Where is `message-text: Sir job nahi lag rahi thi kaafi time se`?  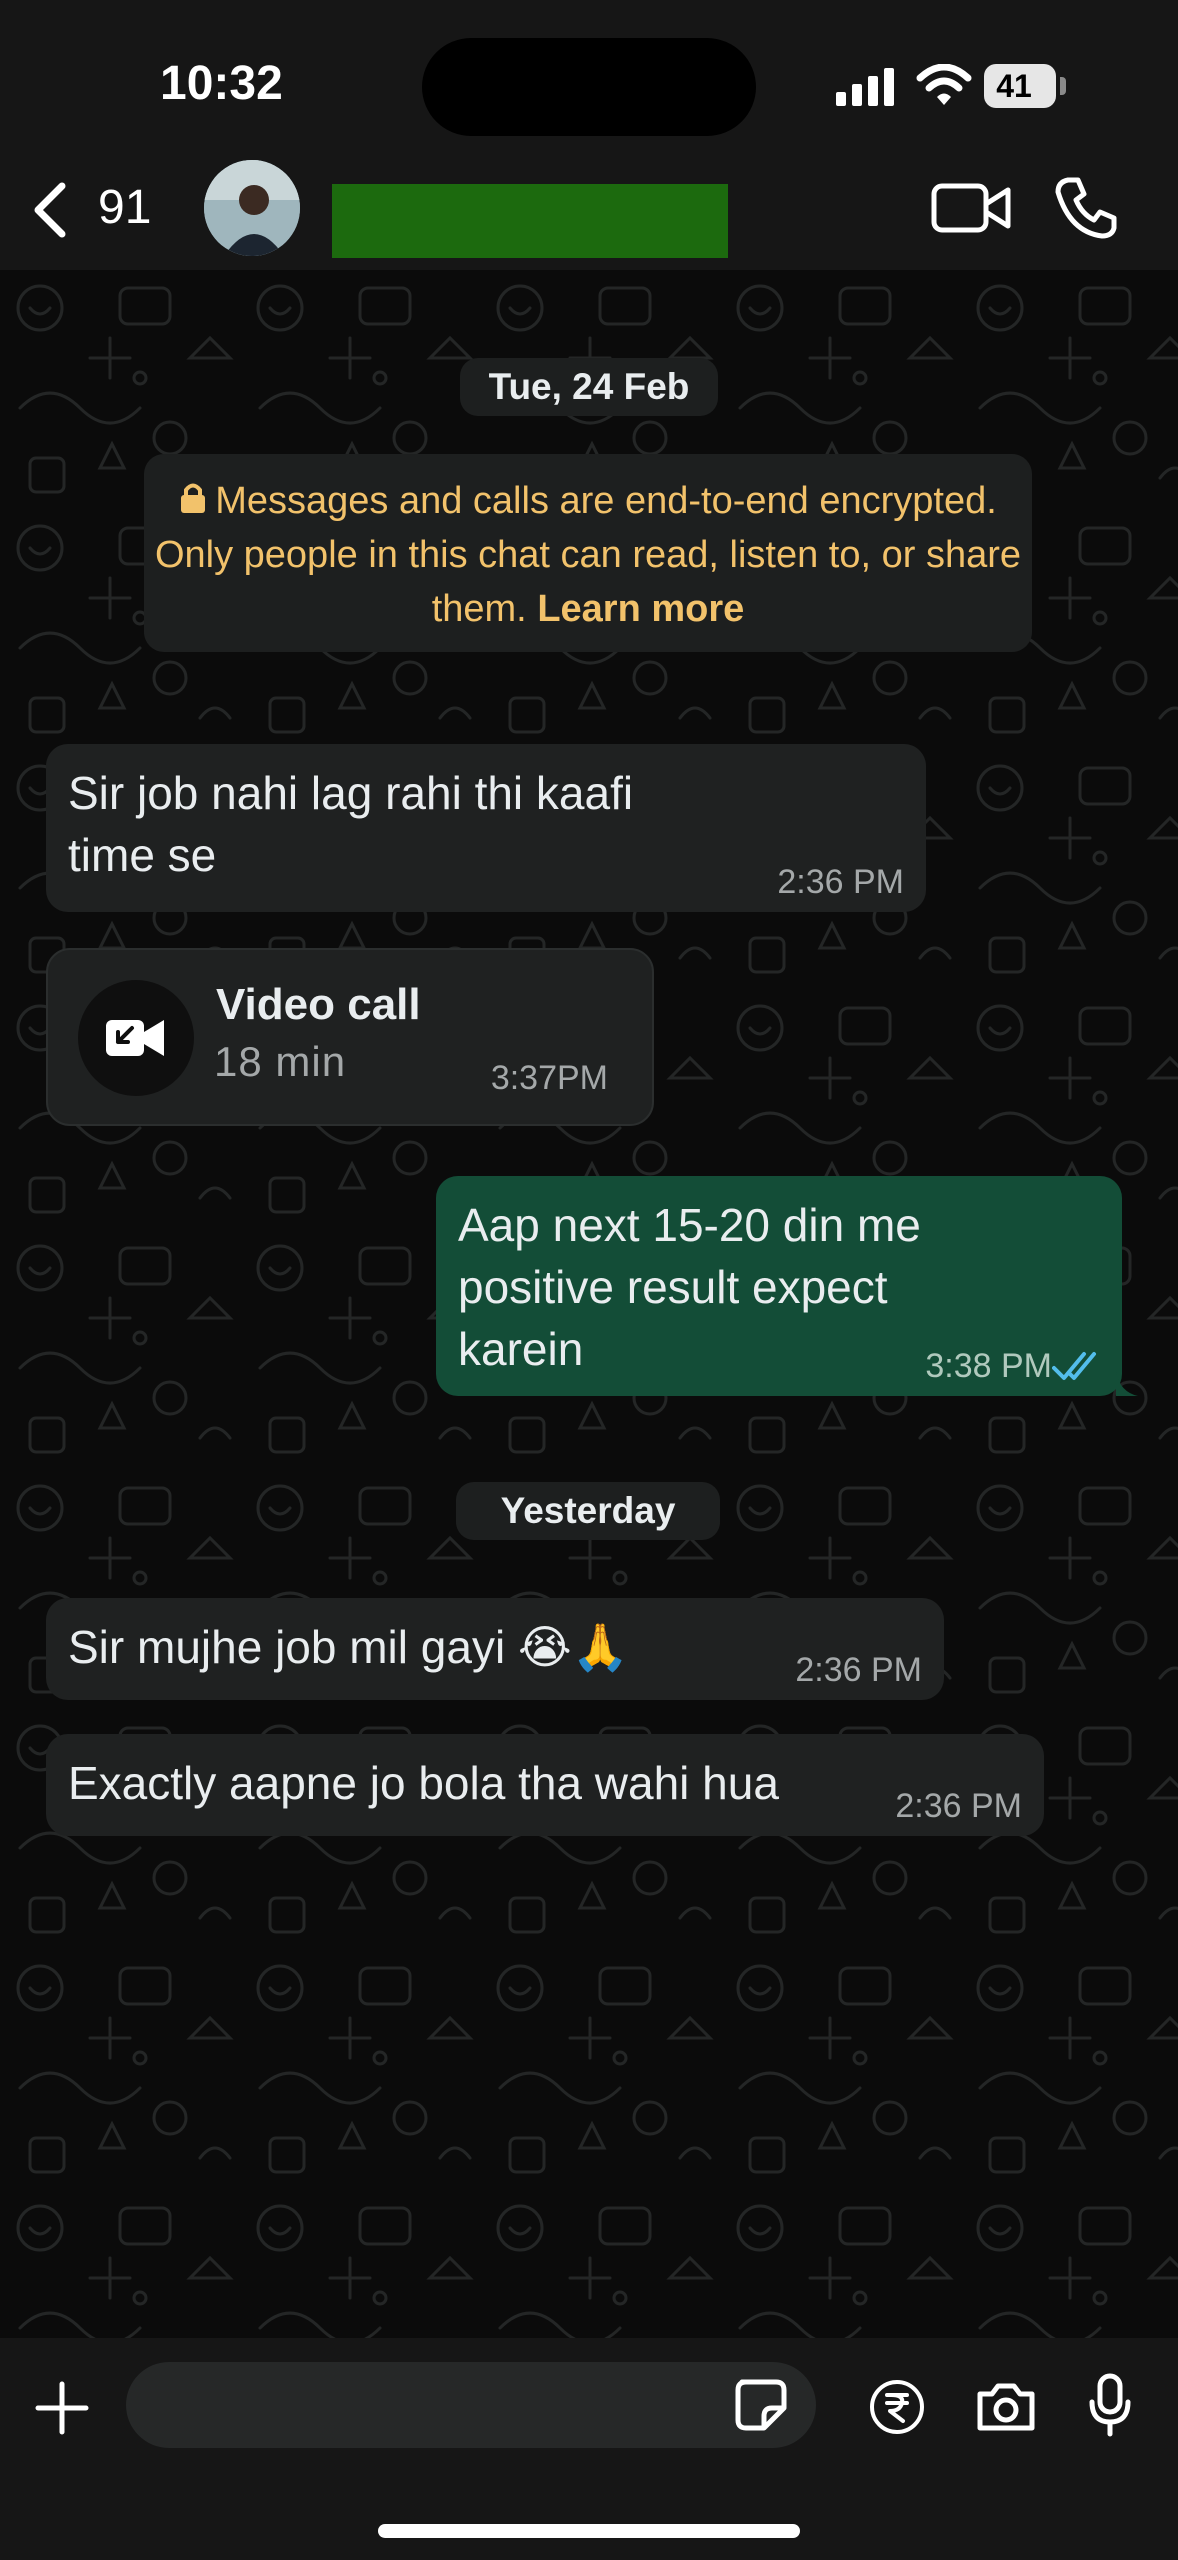
message-text: Sir job nahi lag rahi thi kaafi time se is located at coordinates (350, 824).